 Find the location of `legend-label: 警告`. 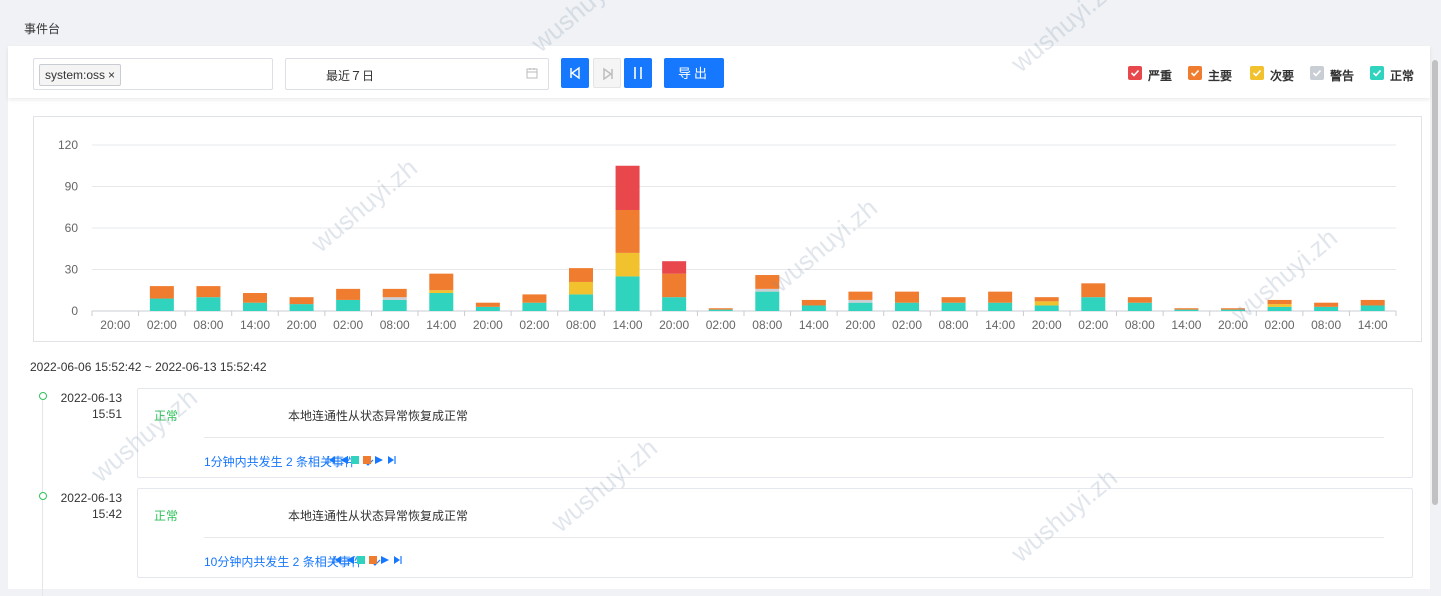

legend-label: 警告 is located at coordinates (1342, 76).